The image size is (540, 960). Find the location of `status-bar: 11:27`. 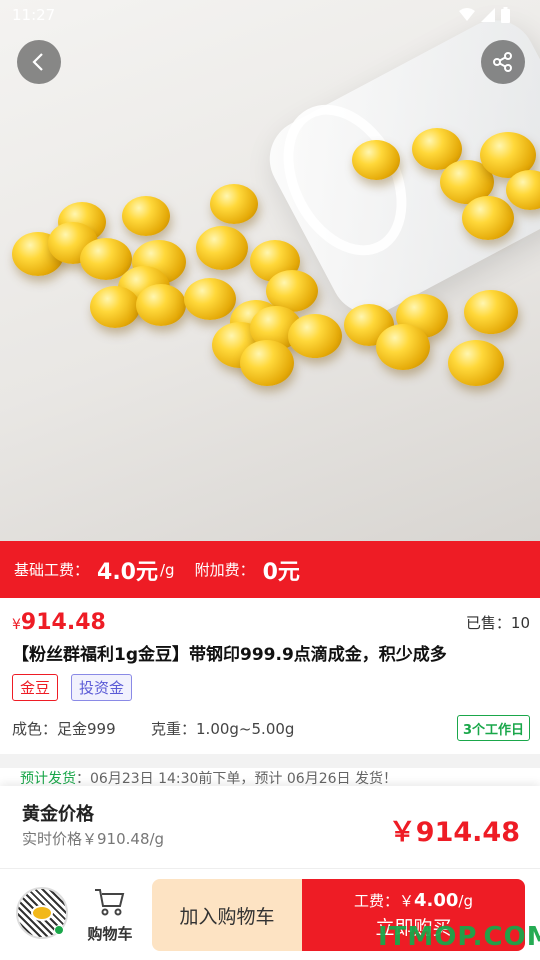

status-bar: 11:27 is located at coordinates (270, 15).